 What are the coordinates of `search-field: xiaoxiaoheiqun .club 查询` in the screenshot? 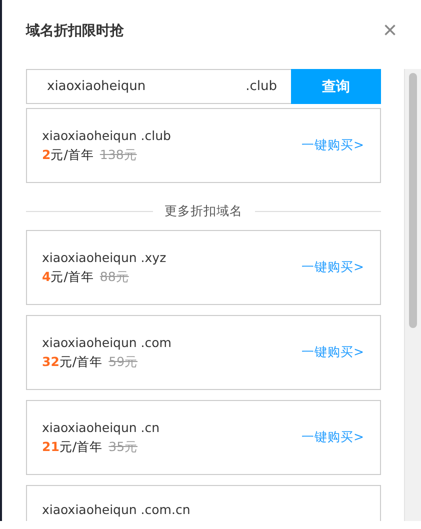 It's located at (203, 86).